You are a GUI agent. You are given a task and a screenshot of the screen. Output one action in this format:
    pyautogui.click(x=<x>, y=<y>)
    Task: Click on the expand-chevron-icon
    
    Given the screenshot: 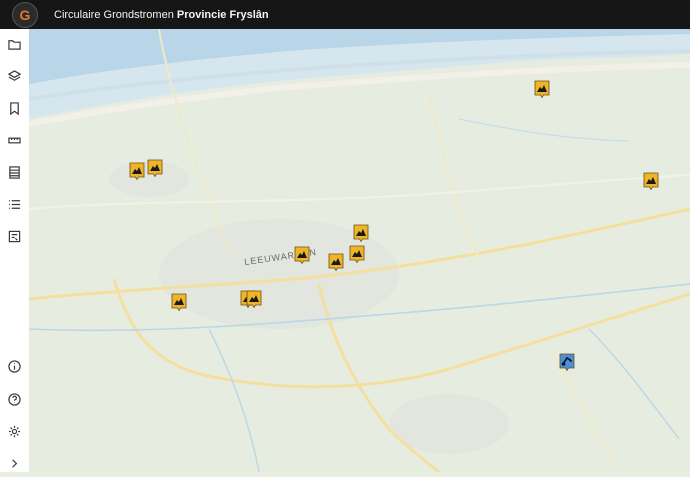 What is the action you would take?
    pyautogui.click(x=15, y=463)
    